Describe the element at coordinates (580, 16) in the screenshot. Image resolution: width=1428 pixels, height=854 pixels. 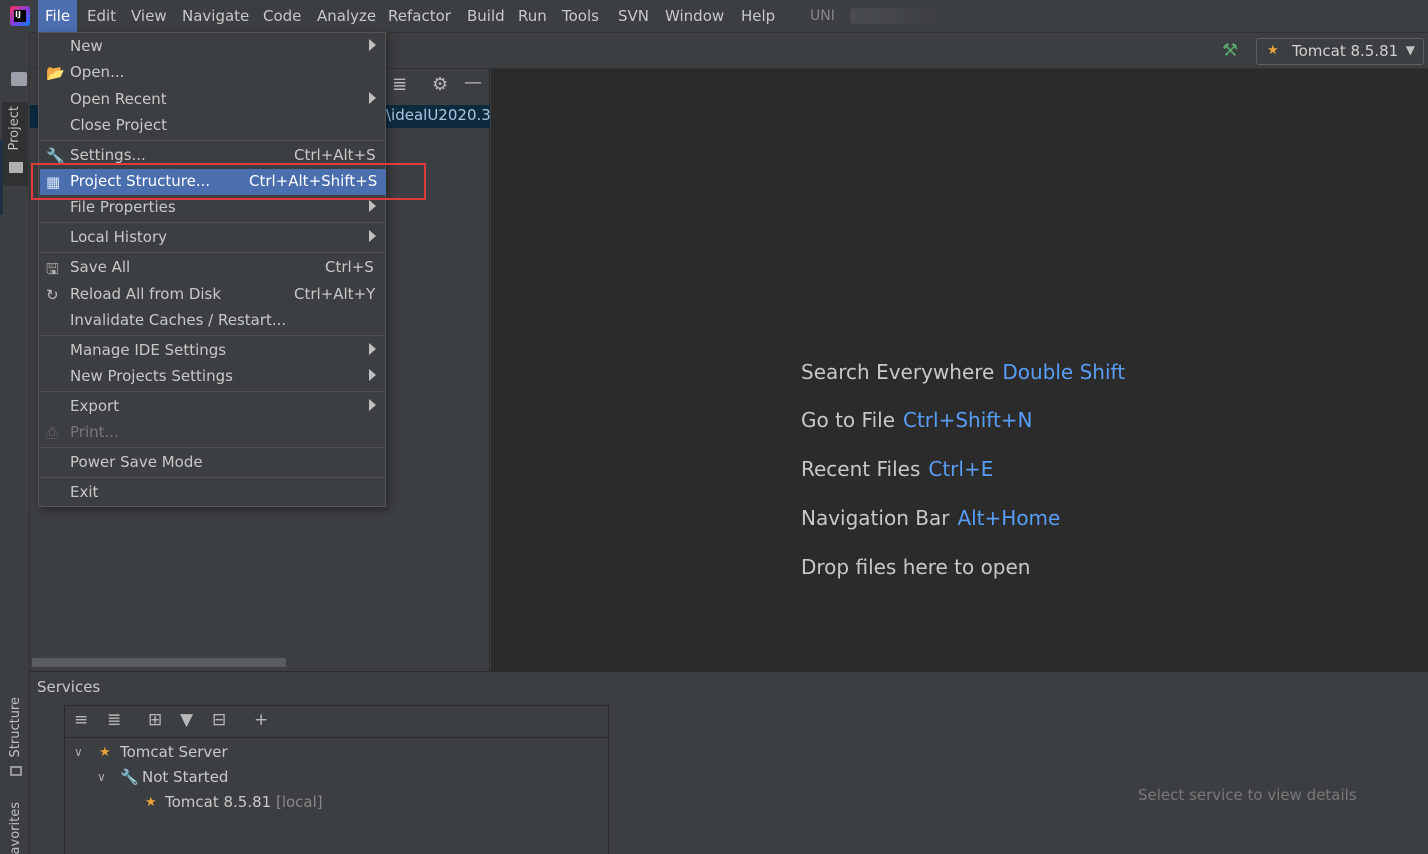
I see `menu-tools: Tools` at that location.